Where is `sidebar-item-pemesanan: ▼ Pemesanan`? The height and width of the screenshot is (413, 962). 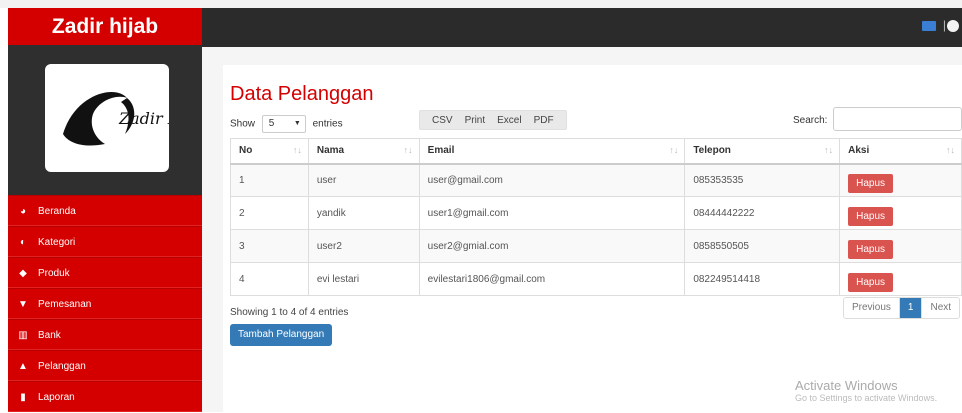 sidebar-item-pemesanan: ▼ Pemesanan is located at coordinates (105, 303).